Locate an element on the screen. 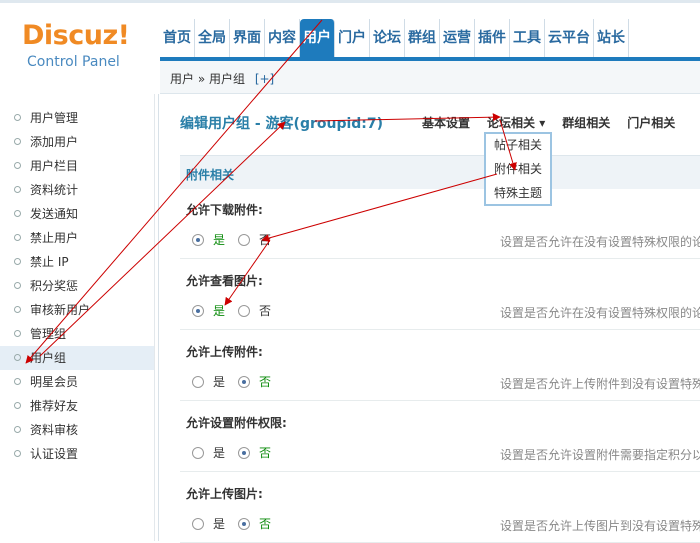  sidebar-item: 资料审核 is located at coordinates (77, 430).